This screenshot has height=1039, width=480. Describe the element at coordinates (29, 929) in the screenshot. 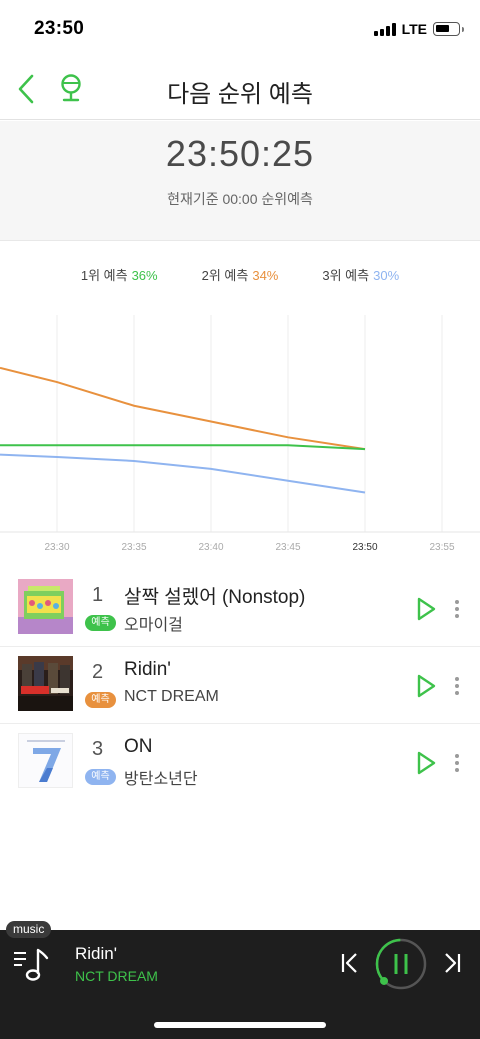

I see `music-tag: music` at that location.